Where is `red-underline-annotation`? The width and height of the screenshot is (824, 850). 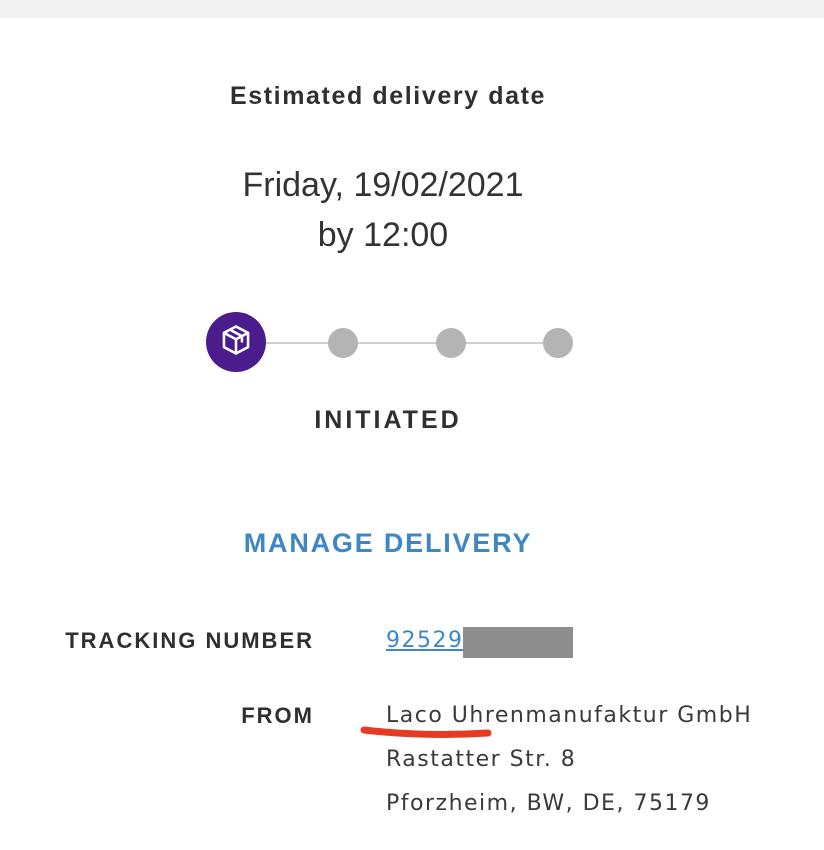 red-underline-annotation is located at coordinates (426, 732).